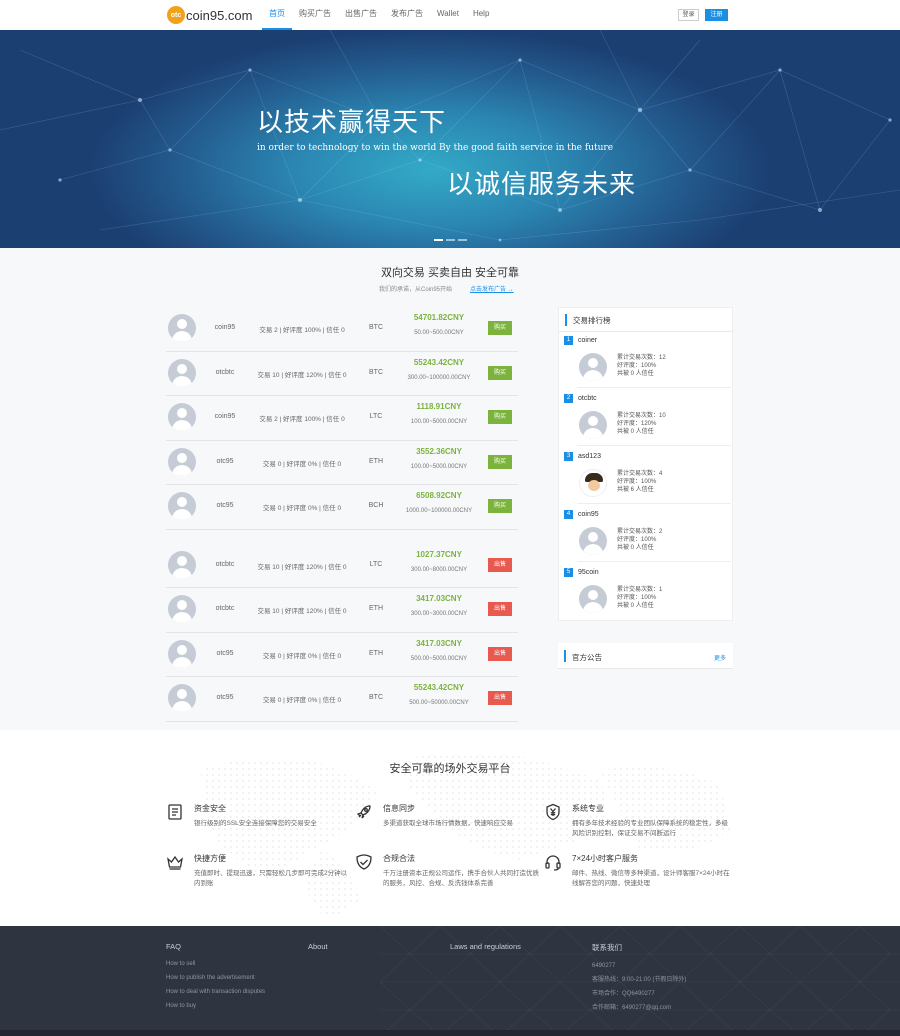 This screenshot has height=1036, width=900. I want to click on crown-icon, so click(175, 862).